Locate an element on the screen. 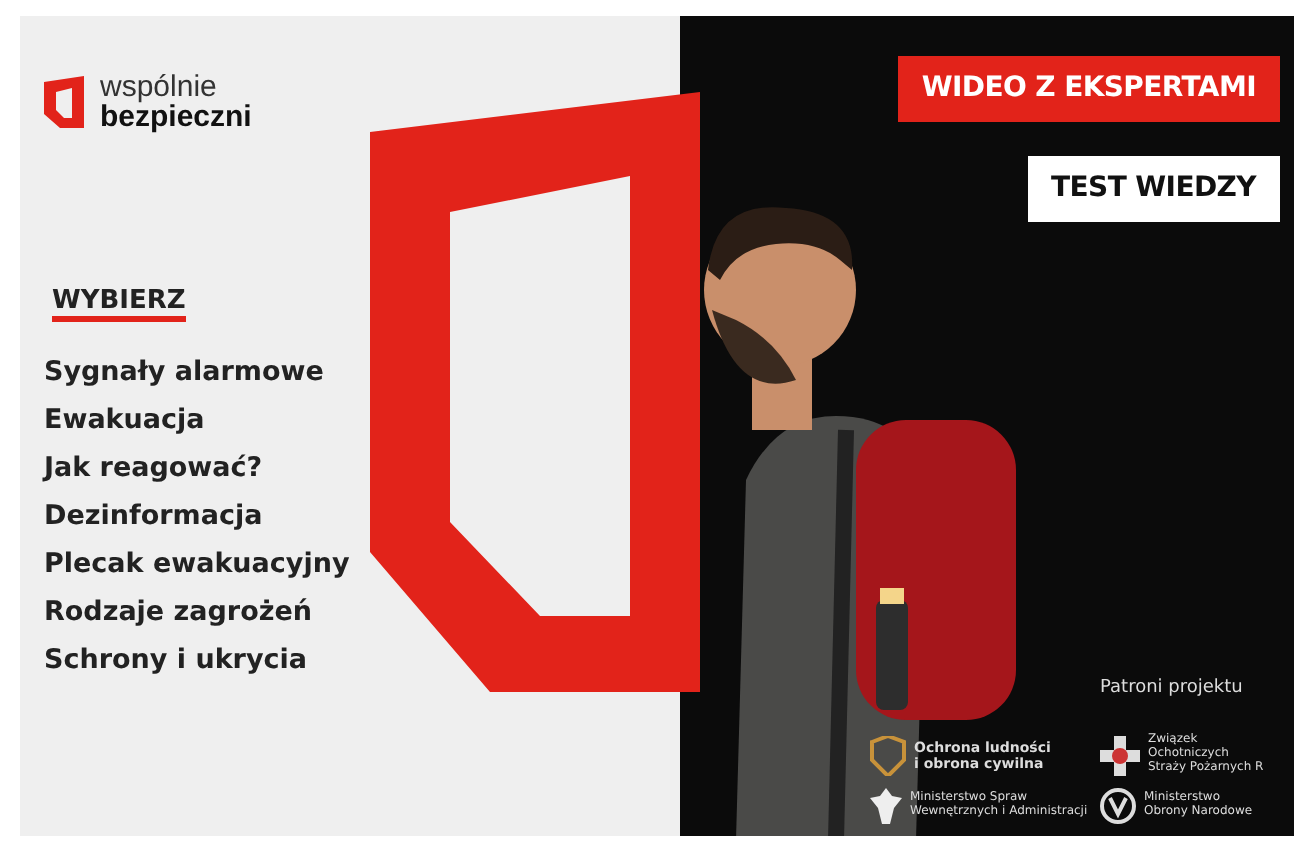 This screenshot has width=1294, height=852. menu-heading: WYBIERZ is located at coordinates (119, 305).